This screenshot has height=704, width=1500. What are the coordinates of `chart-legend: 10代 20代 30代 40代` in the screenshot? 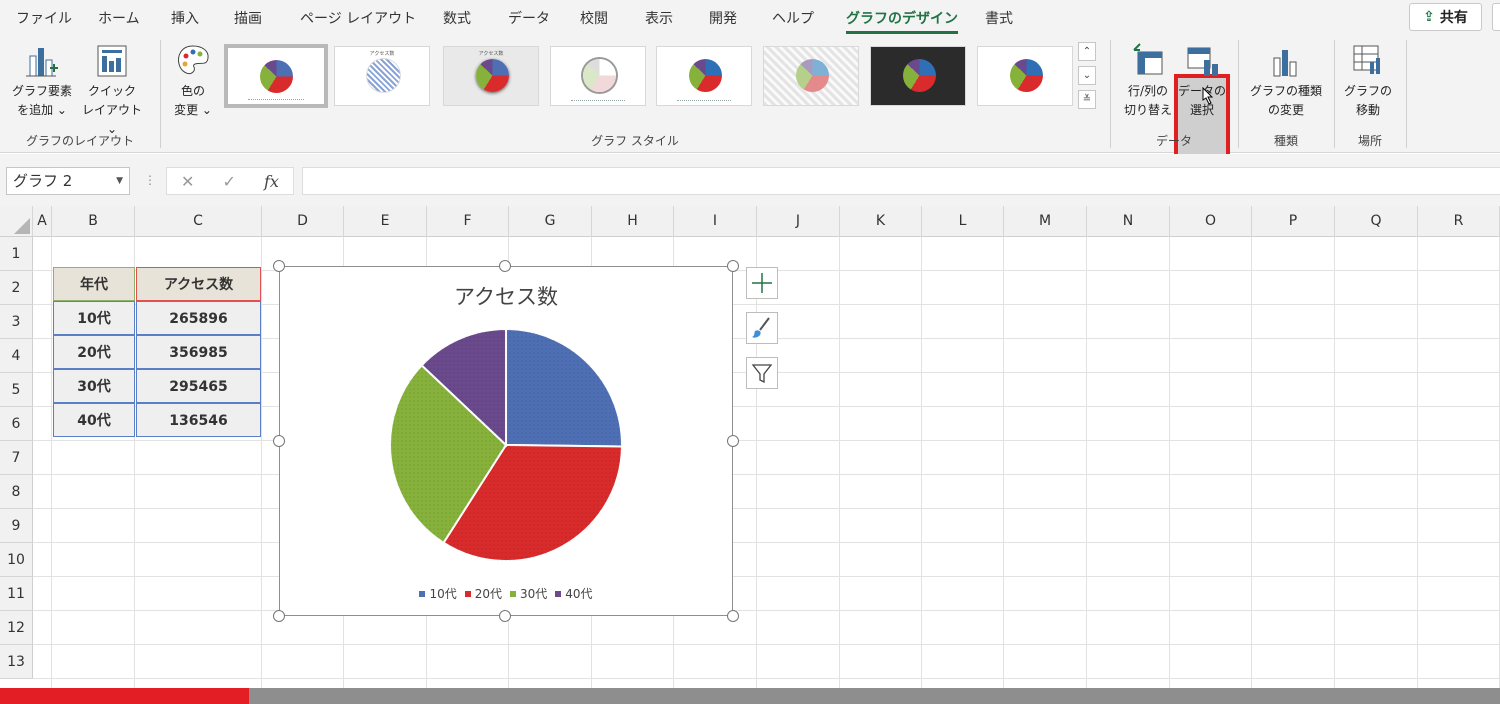 It's located at (506, 593).